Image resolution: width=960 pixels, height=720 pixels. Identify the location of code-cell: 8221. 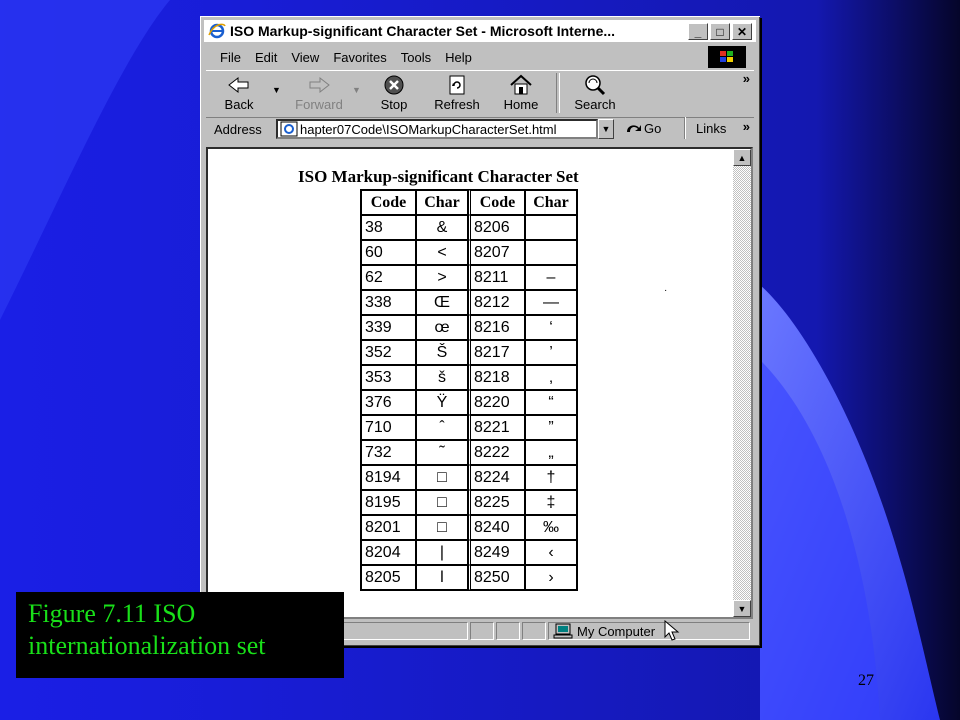
(496, 427).